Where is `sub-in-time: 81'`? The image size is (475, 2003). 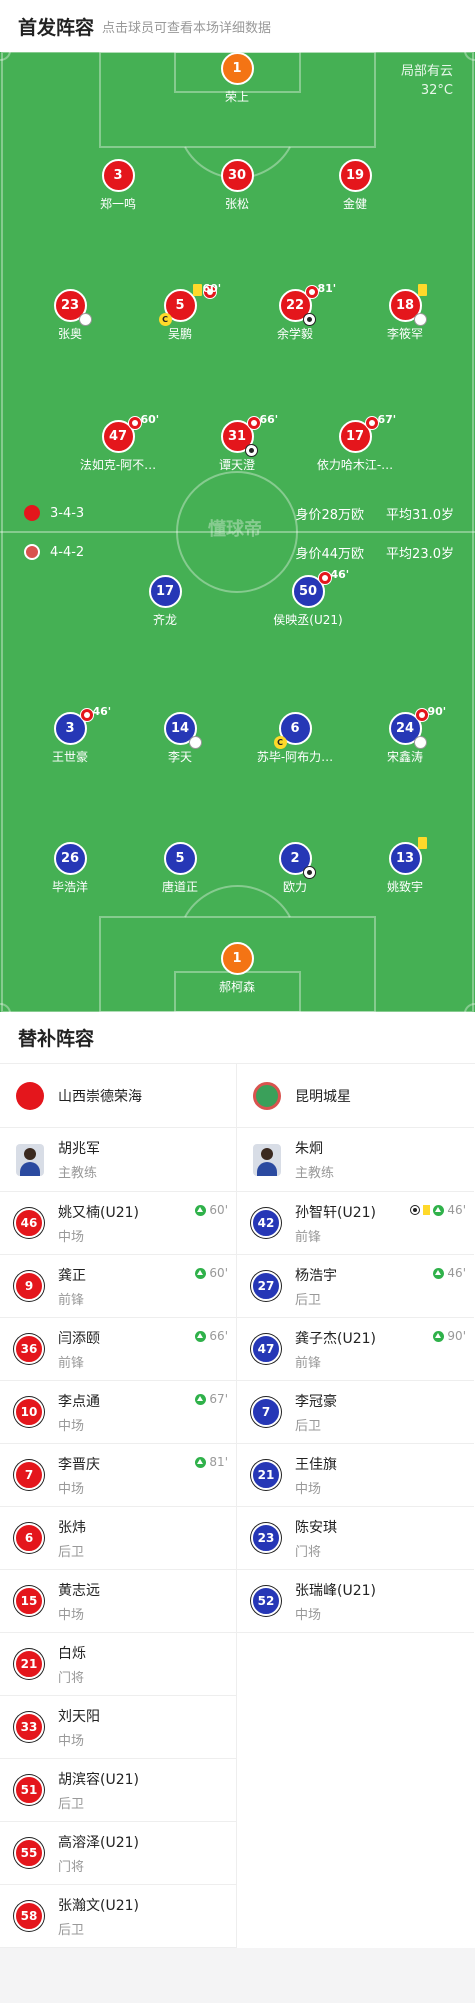
sub-in-time: 81' is located at coordinates (211, 1462).